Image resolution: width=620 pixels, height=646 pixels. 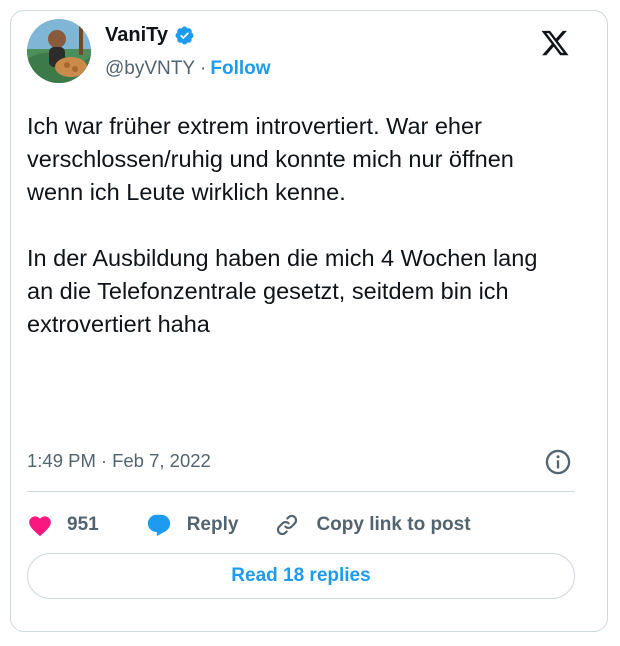 I want to click on read-replies-label: Read 18 replies, so click(x=301, y=575).